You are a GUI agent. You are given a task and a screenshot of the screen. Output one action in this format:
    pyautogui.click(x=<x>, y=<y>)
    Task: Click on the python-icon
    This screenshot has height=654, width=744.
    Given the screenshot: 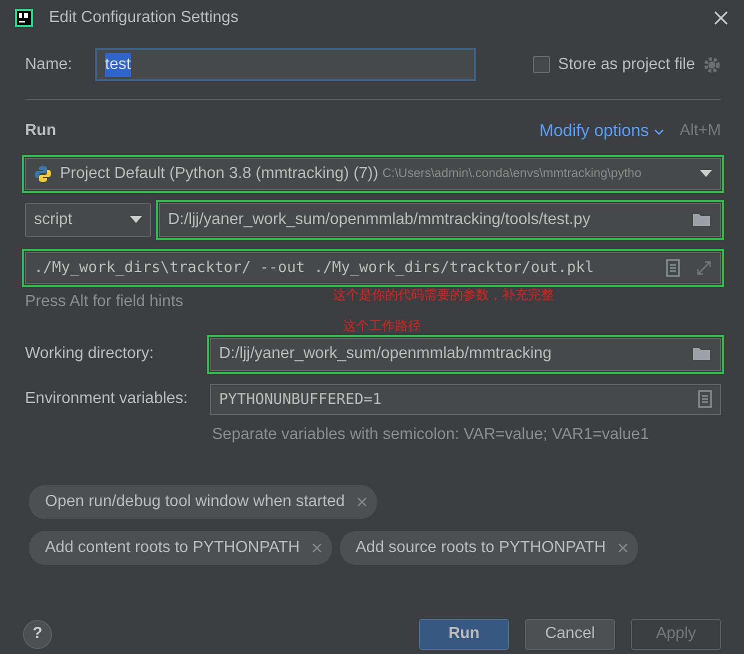 What is the action you would take?
    pyautogui.click(x=43, y=173)
    